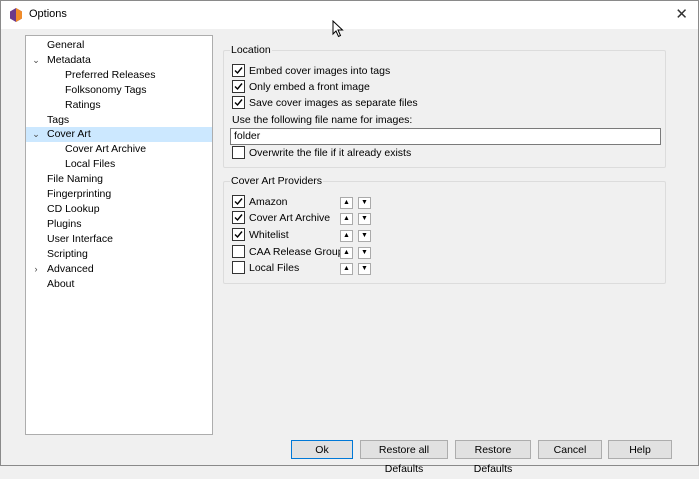 This screenshot has height=479, width=699. I want to click on sidebar-item-metadata: ⌄ Metadata, so click(119, 60).